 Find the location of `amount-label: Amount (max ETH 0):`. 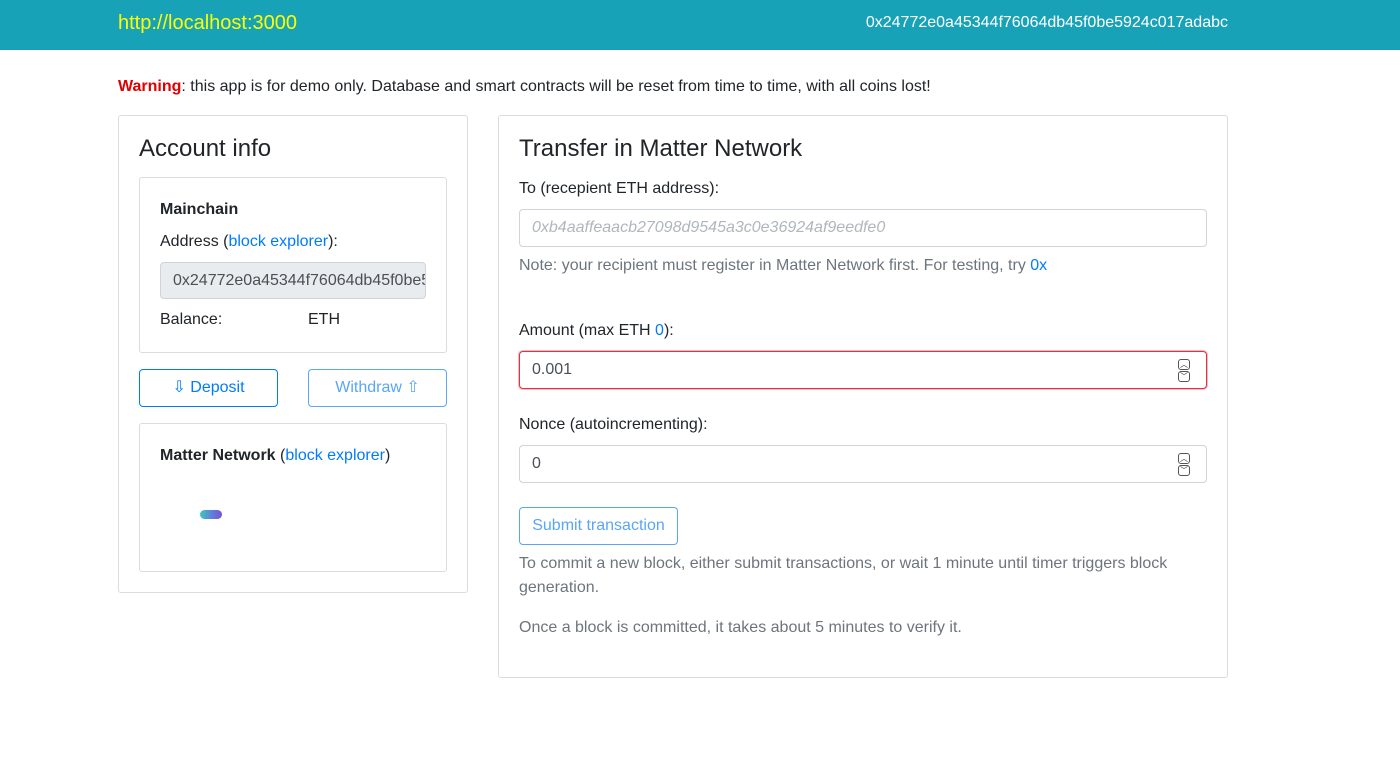

amount-label: Amount (max ETH 0): is located at coordinates (596, 331).